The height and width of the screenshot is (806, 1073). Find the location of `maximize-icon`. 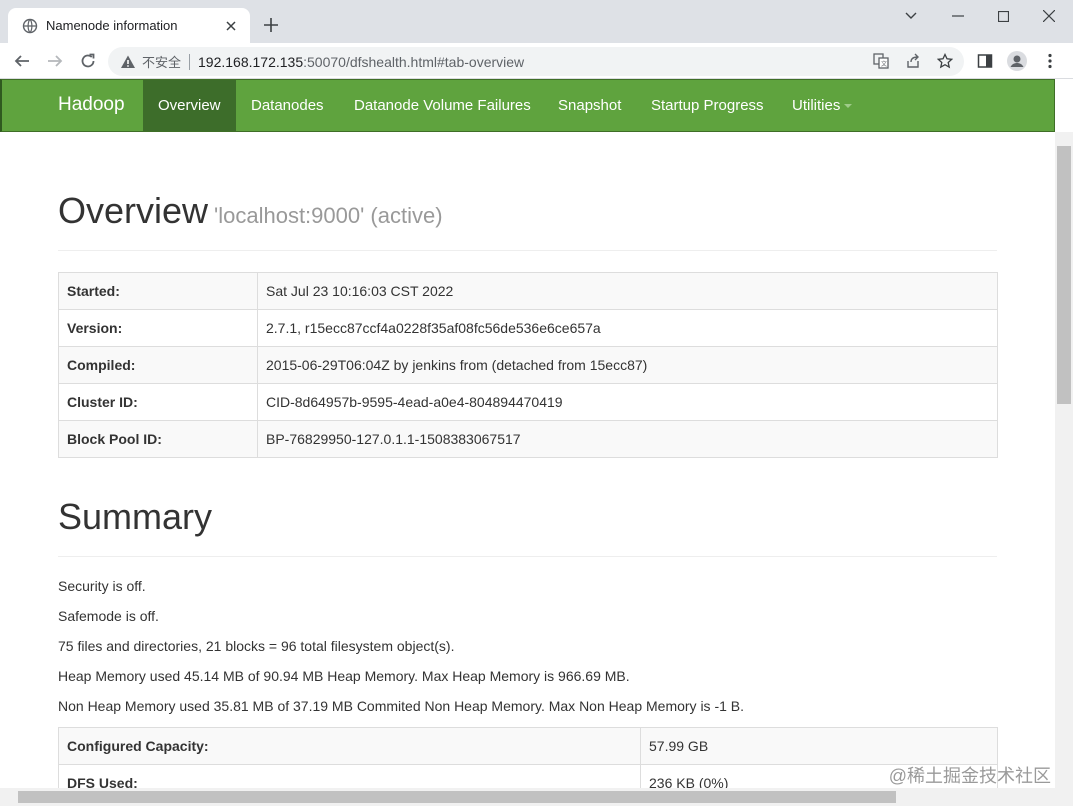

maximize-icon is located at coordinates (1003, 16).